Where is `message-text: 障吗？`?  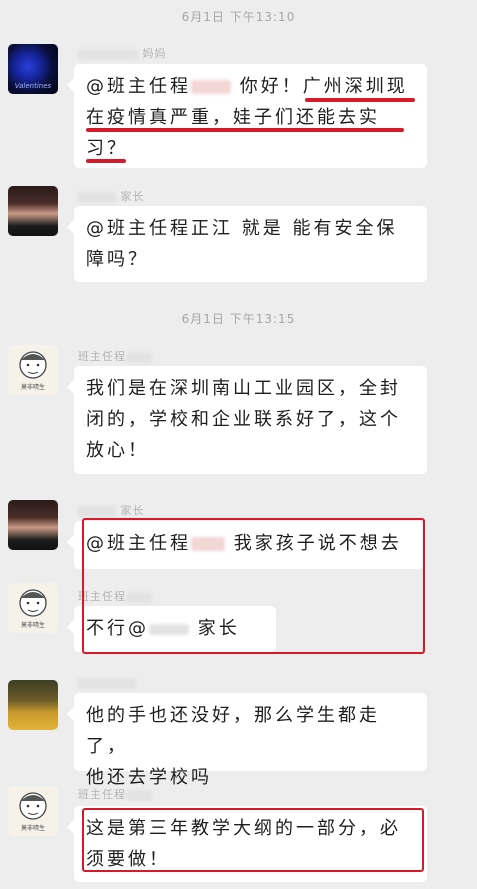
message-text: 障吗？ is located at coordinates (117, 259).